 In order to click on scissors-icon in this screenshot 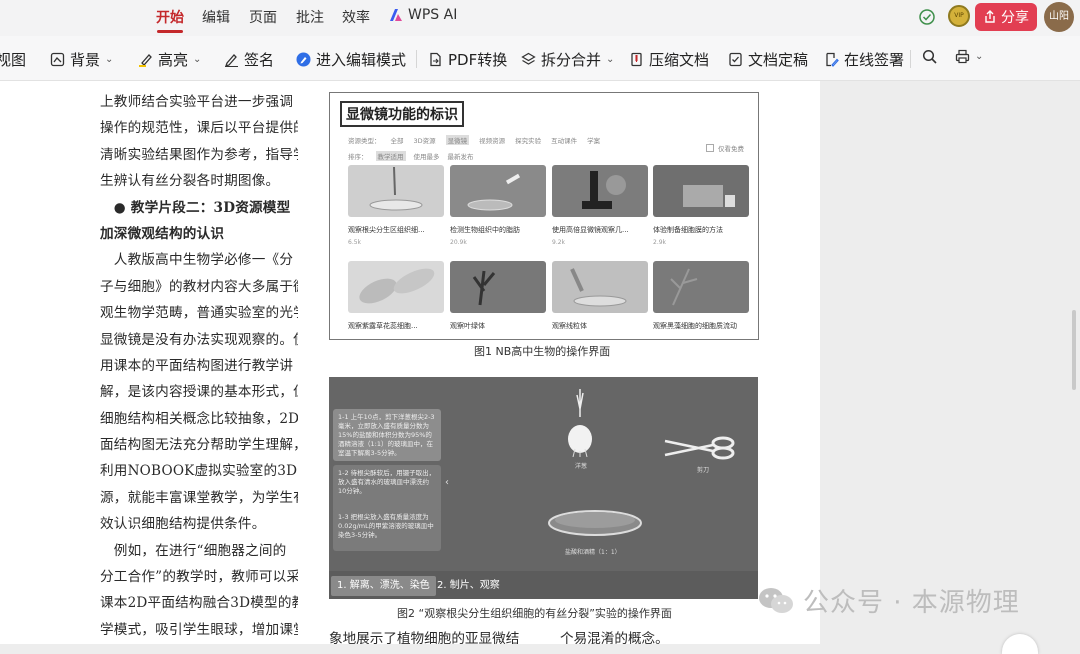, I will do `click(699, 448)`.